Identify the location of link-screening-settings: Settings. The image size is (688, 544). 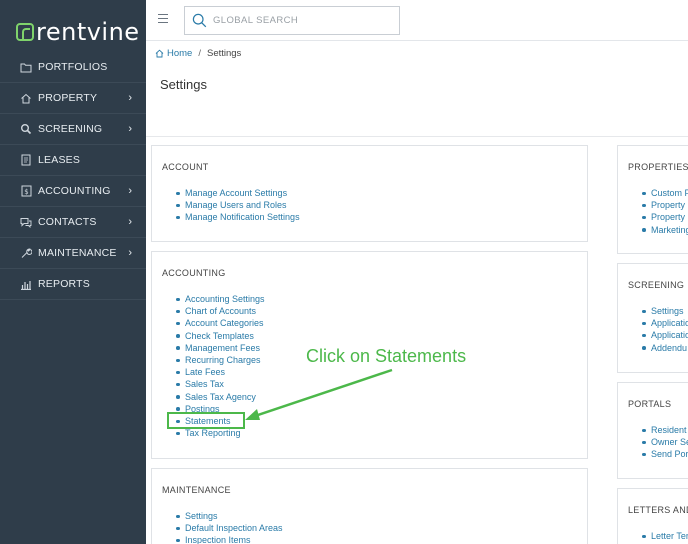
(665, 311).